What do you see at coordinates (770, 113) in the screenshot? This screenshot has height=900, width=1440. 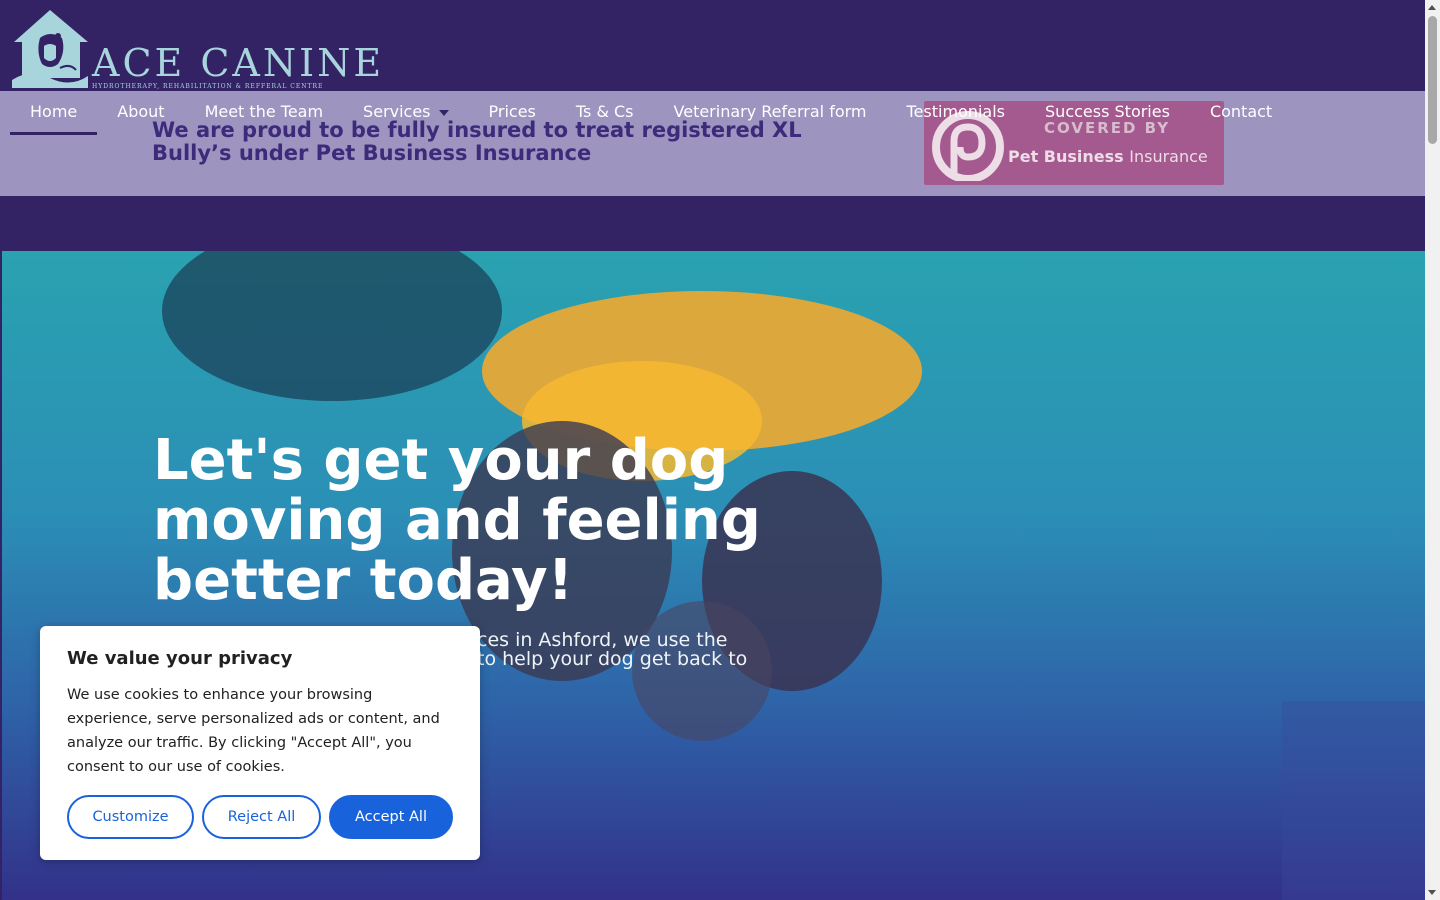 I see `nav-item-veterinary-referral-form: Veterinary Referral form` at bounding box center [770, 113].